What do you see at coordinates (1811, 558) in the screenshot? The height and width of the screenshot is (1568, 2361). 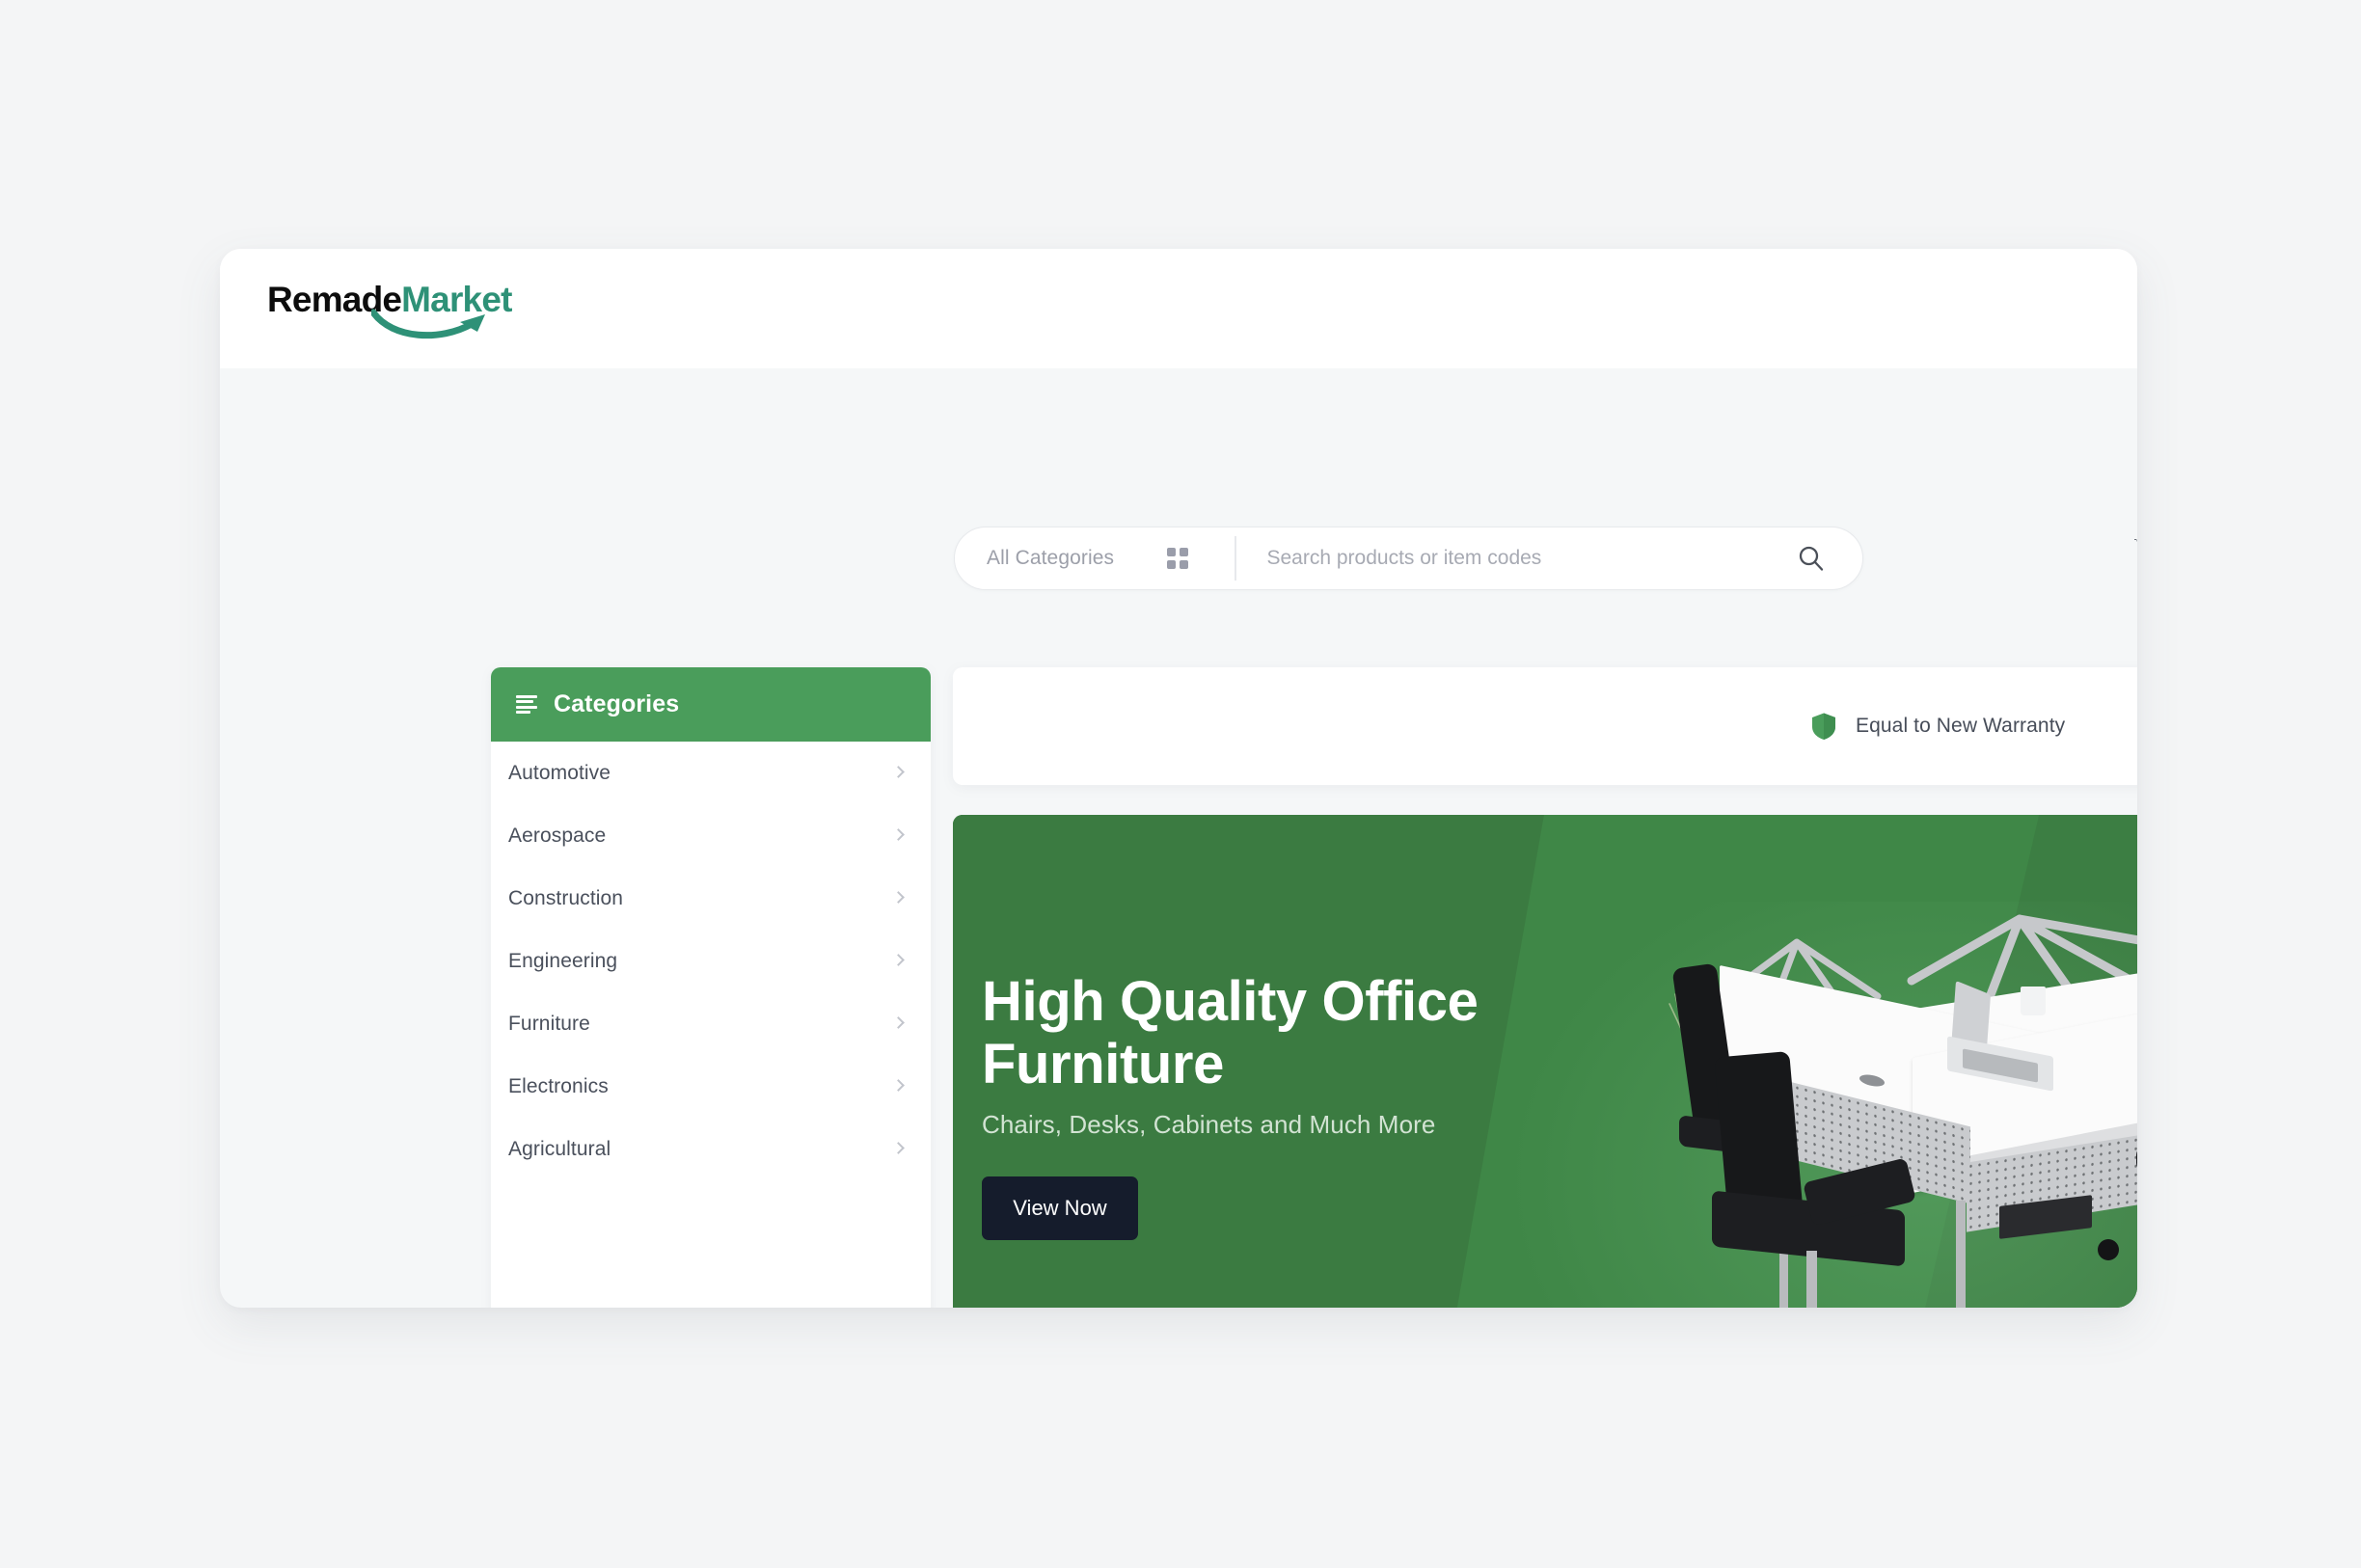 I see `search-icon` at bounding box center [1811, 558].